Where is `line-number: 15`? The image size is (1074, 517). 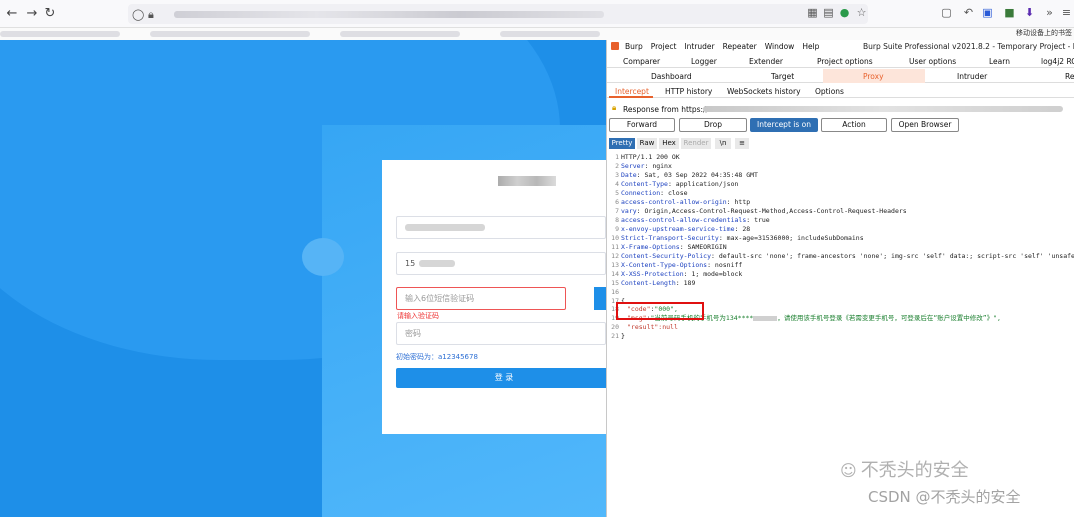
line-number: 15 is located at coordinates (615, 283).